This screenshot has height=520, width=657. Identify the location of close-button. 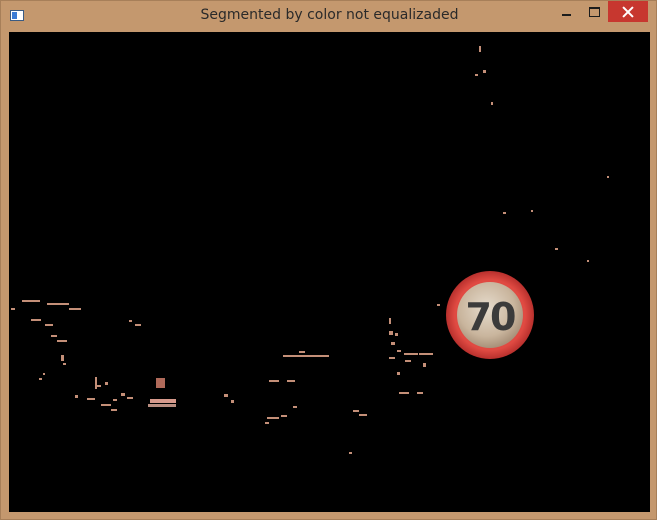
(628, 11).